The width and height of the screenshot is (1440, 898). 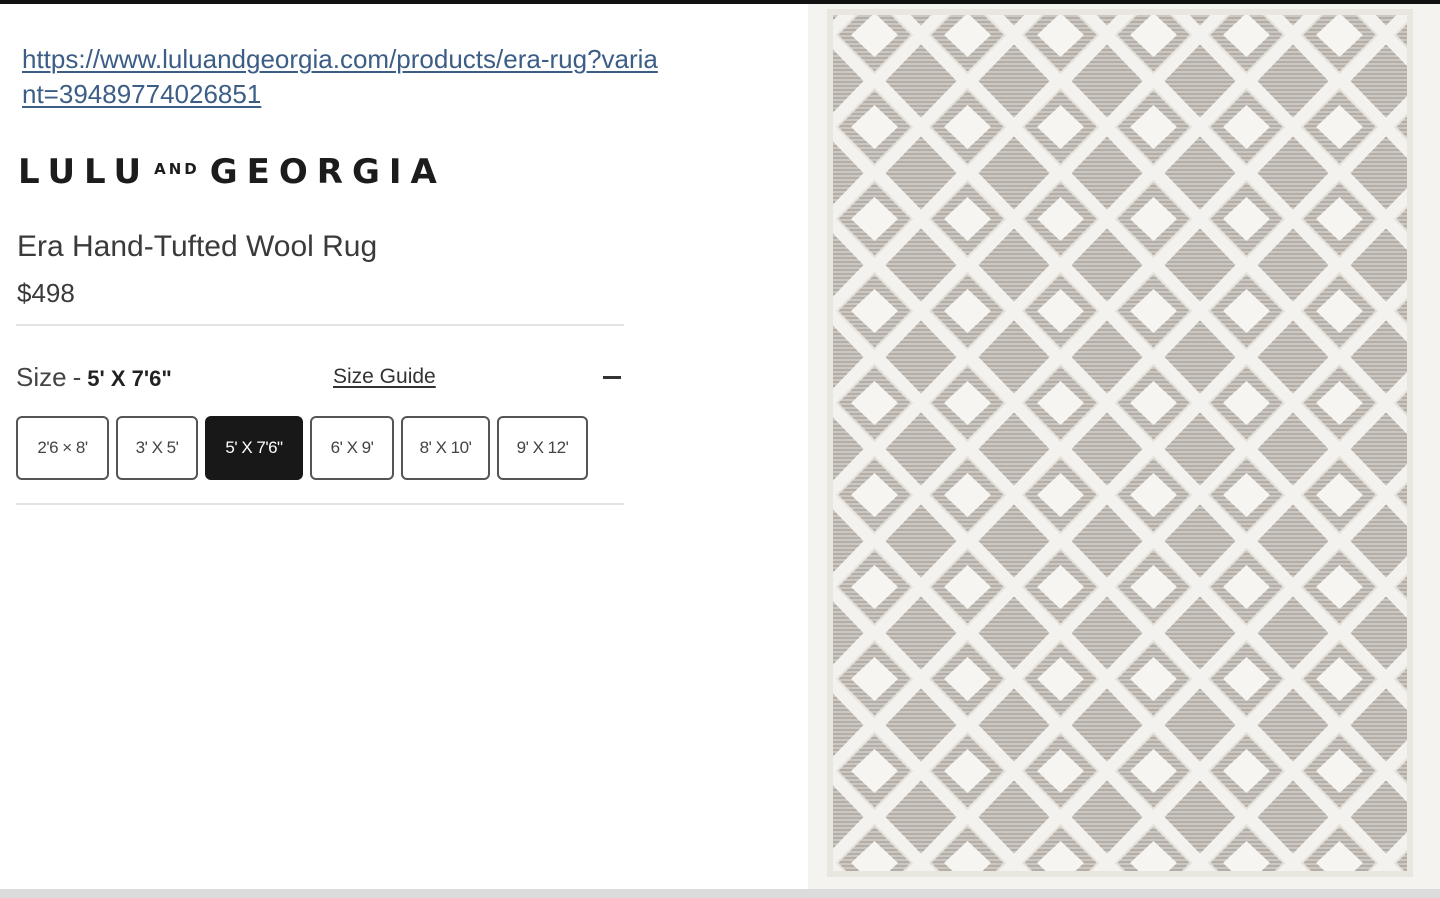 I want to click on product-title: Era Hand-Tufted Wool Rug, so click(x=197, y=246).